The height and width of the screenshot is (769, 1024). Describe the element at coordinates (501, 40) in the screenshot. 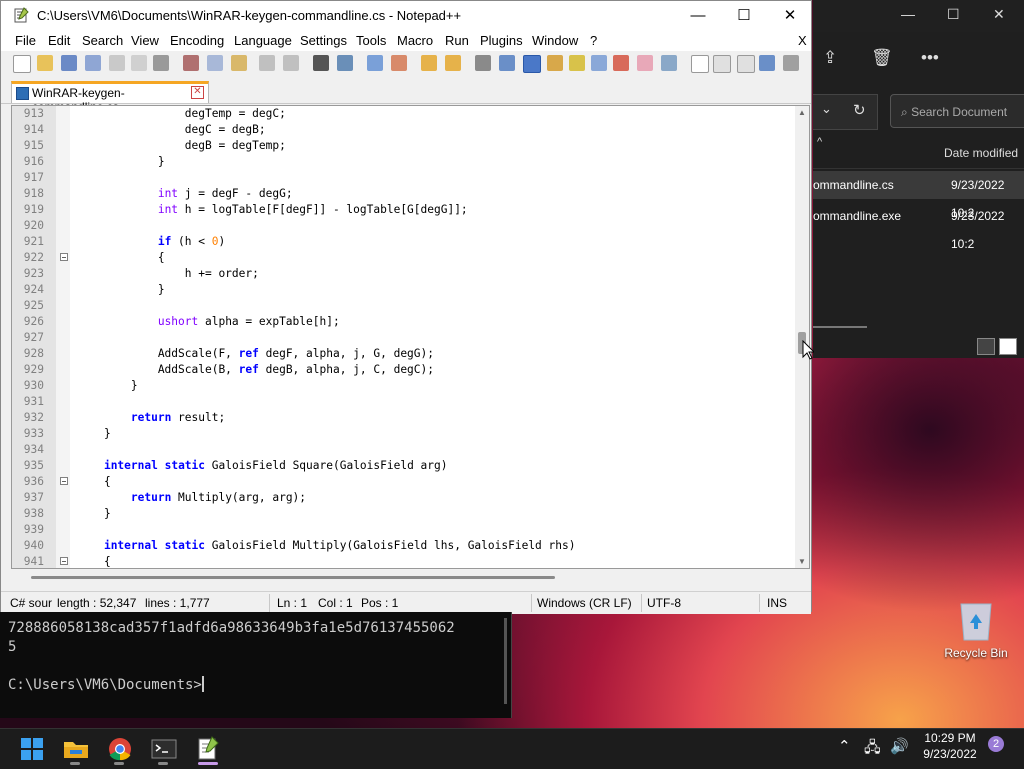

I see `menu-plugins: Plugins` at that location.